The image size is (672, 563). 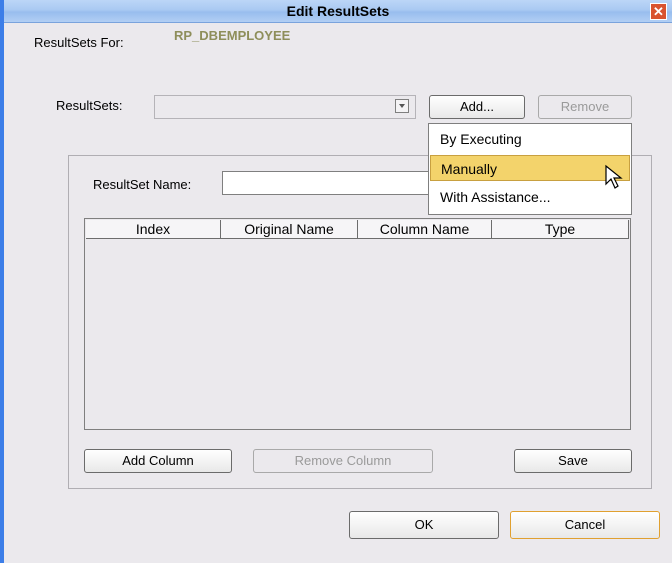 What do you see at coordinates (560, 229) in the screenshot?
I see `column-header-type: Type` at bounding box center [560, 229].